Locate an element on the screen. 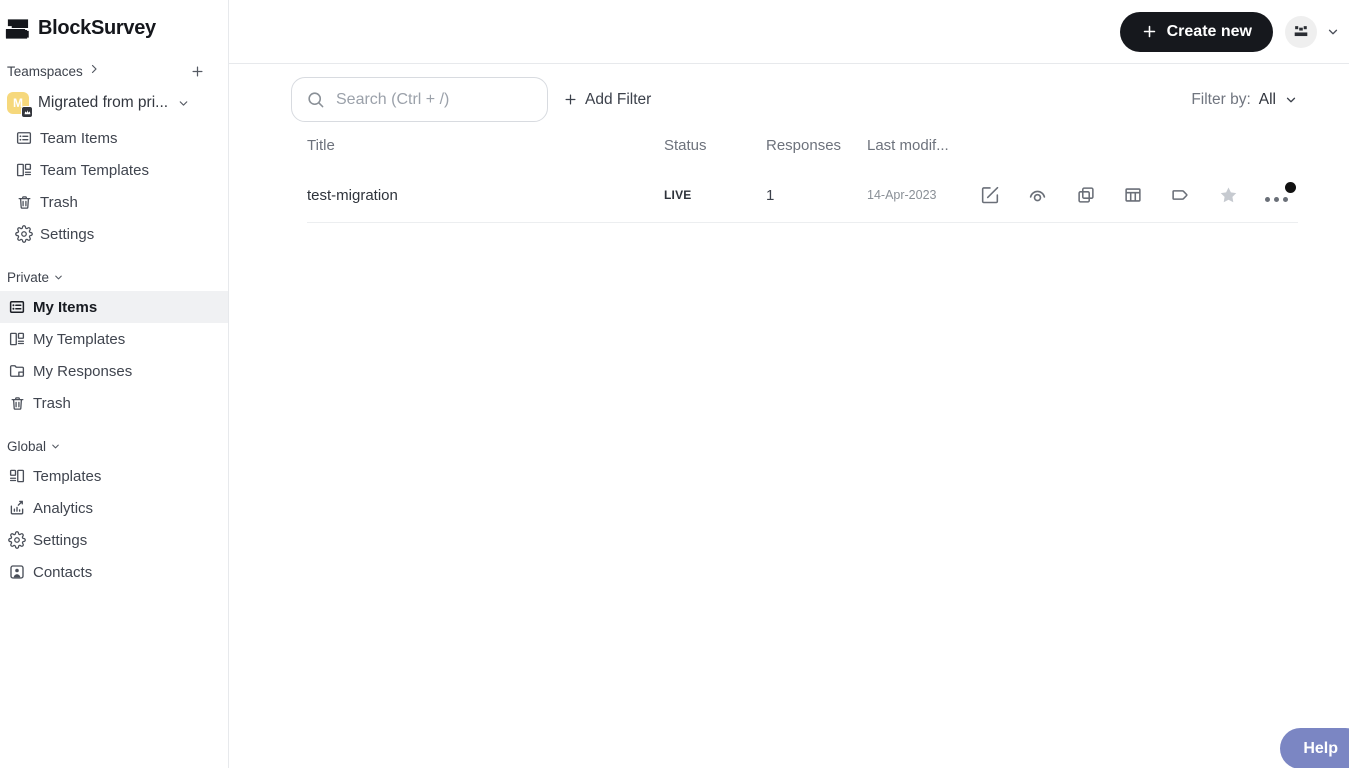 The width and height of the screenshot is (1349, 768). sidebar-item-my-responses: My Responses is located at coordinates (114, 371).